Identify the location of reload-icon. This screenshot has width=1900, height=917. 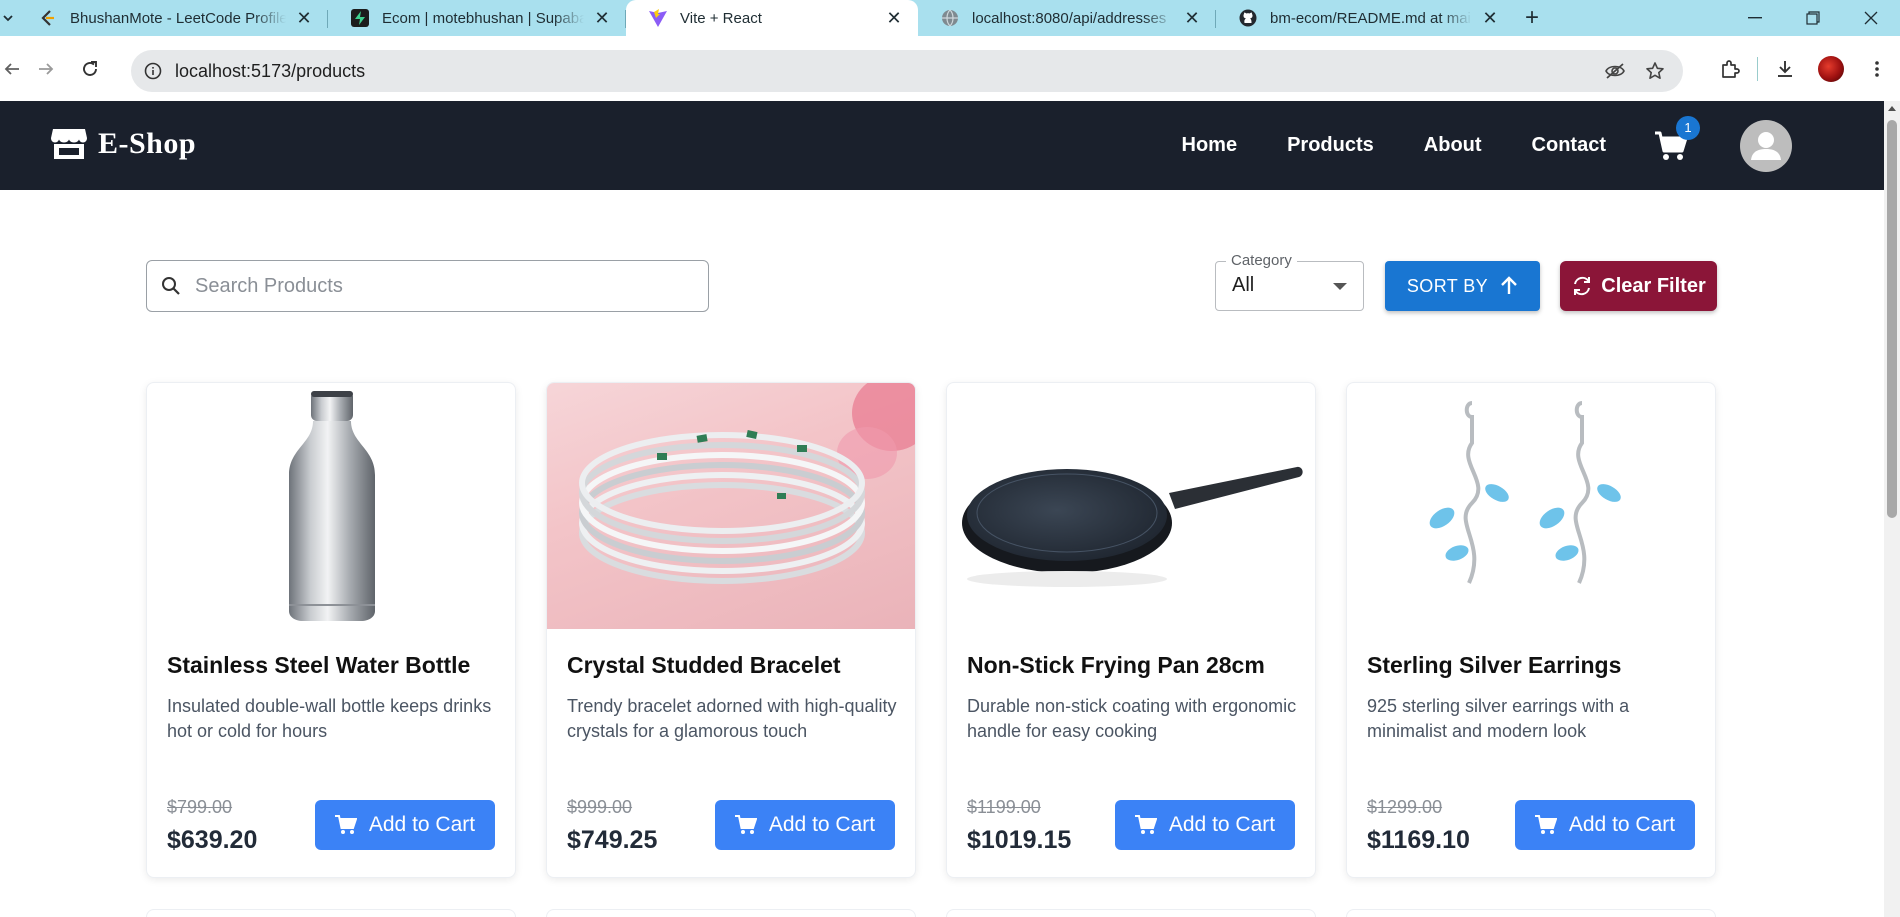
(90, 69).